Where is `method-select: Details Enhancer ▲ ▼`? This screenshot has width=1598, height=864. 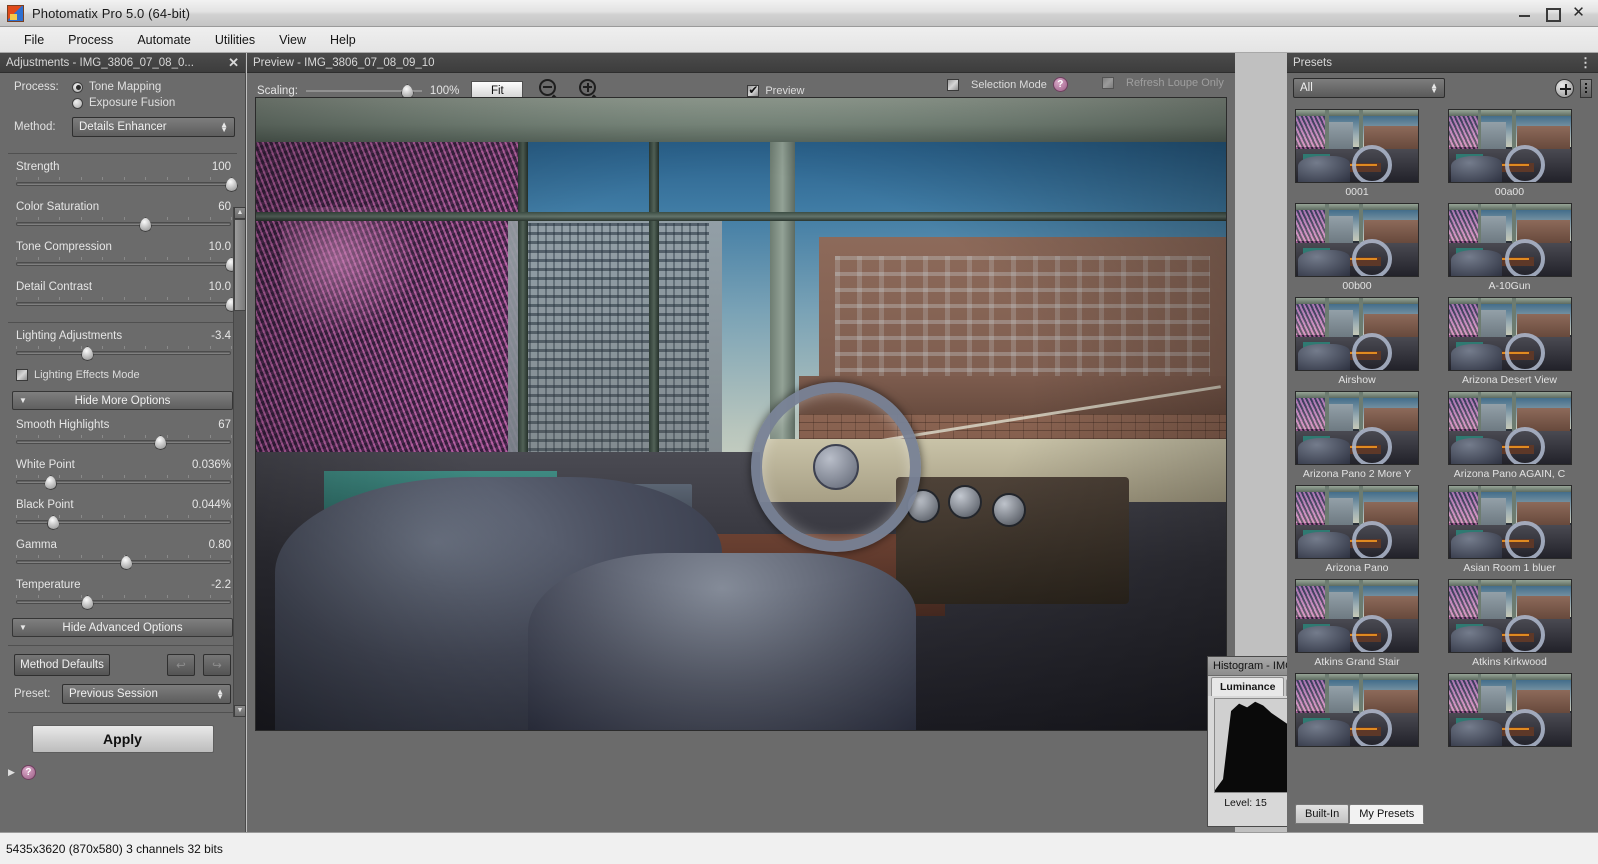
method-select: Details Enhancer ▲ ▼ is located at coordinates (153, 127).